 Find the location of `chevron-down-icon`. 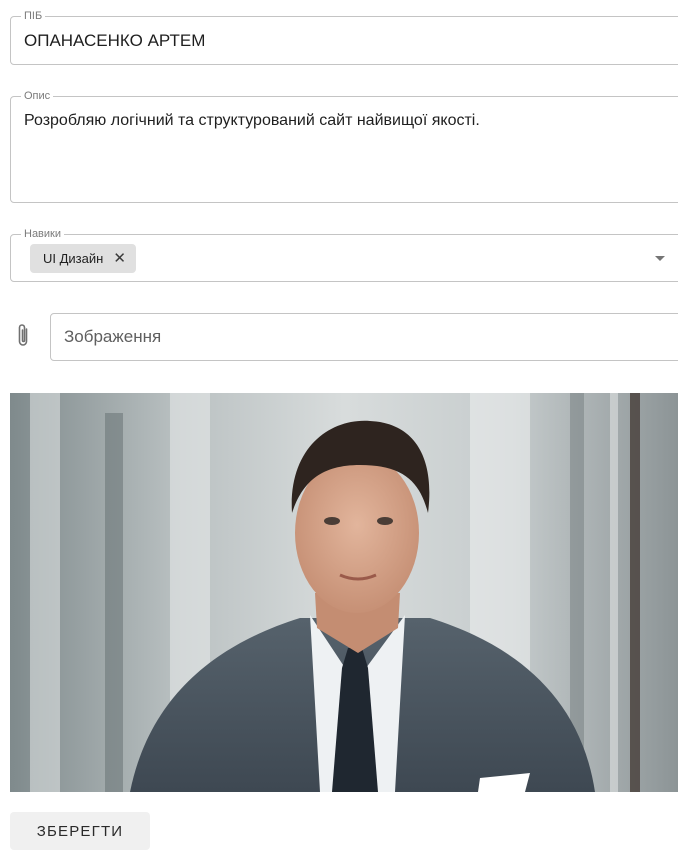

chevron-down-icon is located at coordinates (660, 258).